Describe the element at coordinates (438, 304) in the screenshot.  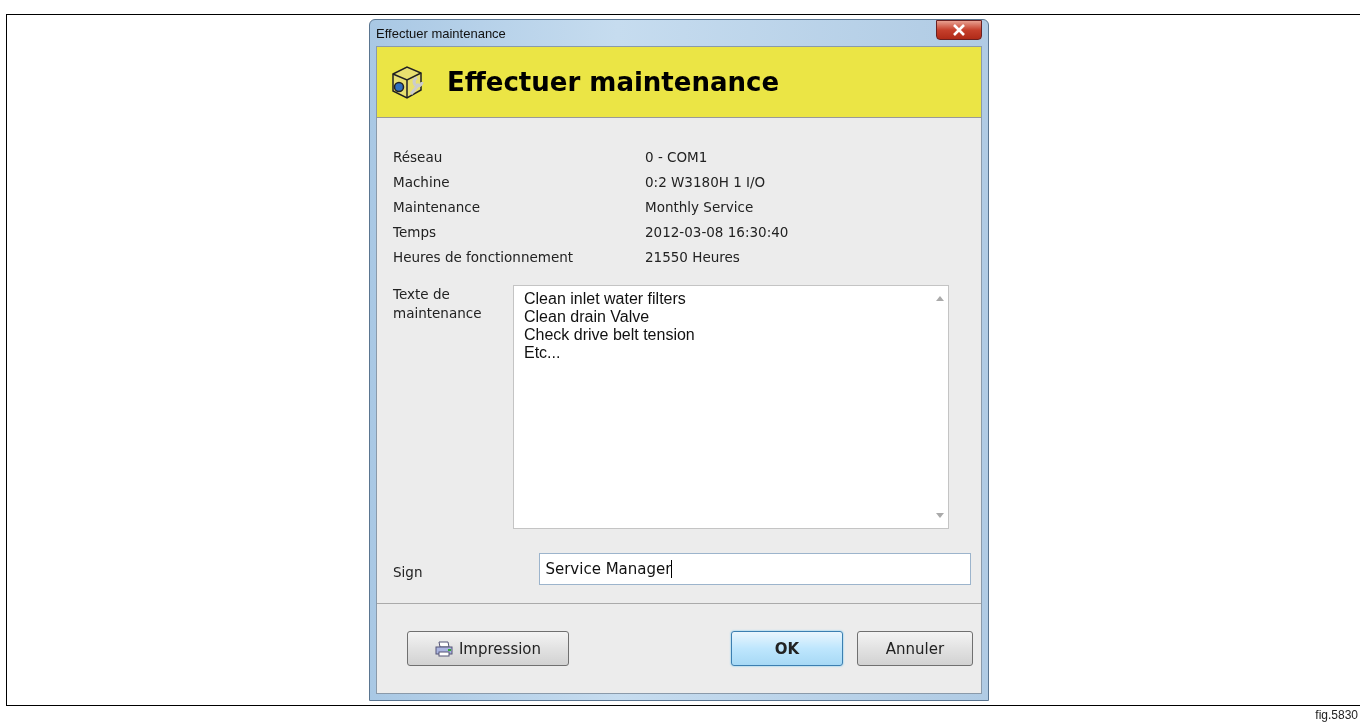
I see `field-label: Texte de maintenance` at that location.